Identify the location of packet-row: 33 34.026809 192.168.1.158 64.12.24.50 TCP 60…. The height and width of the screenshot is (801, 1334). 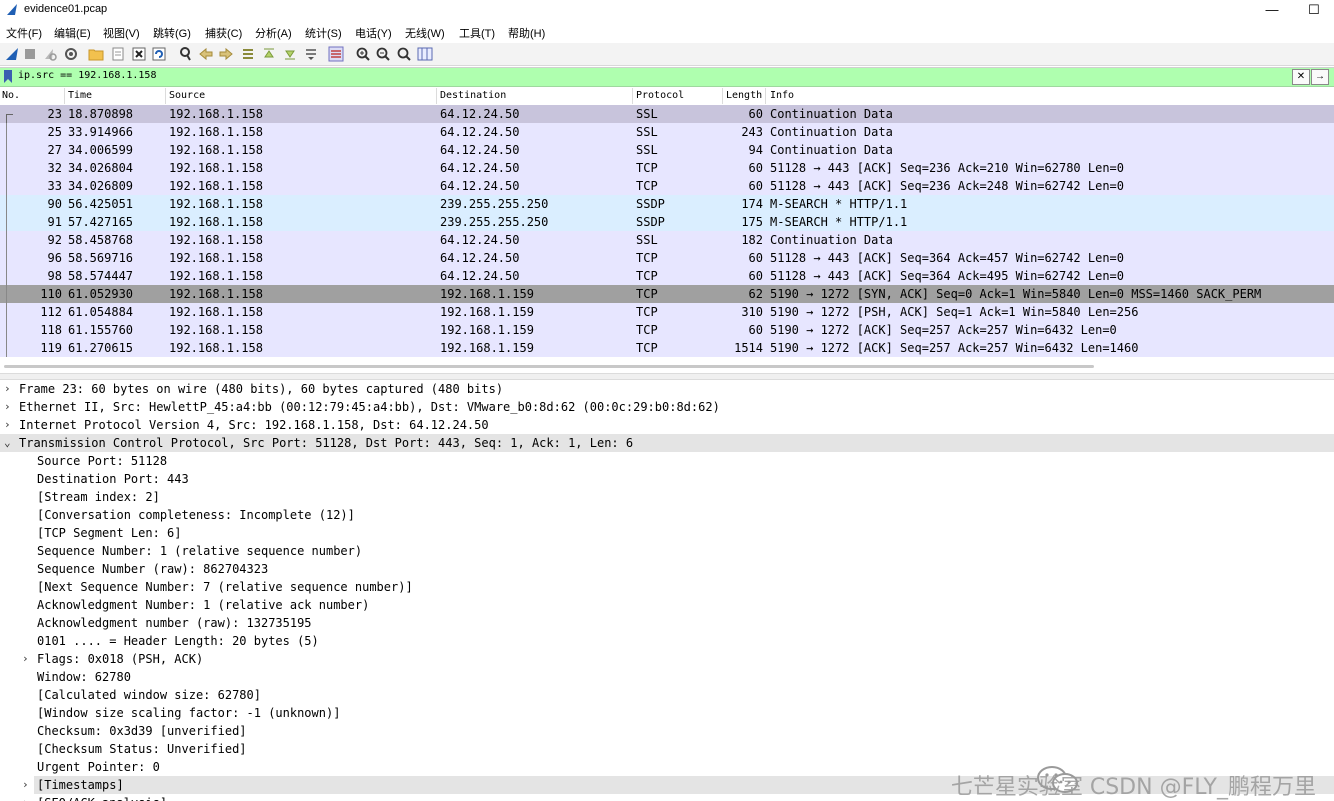
(667, 186).